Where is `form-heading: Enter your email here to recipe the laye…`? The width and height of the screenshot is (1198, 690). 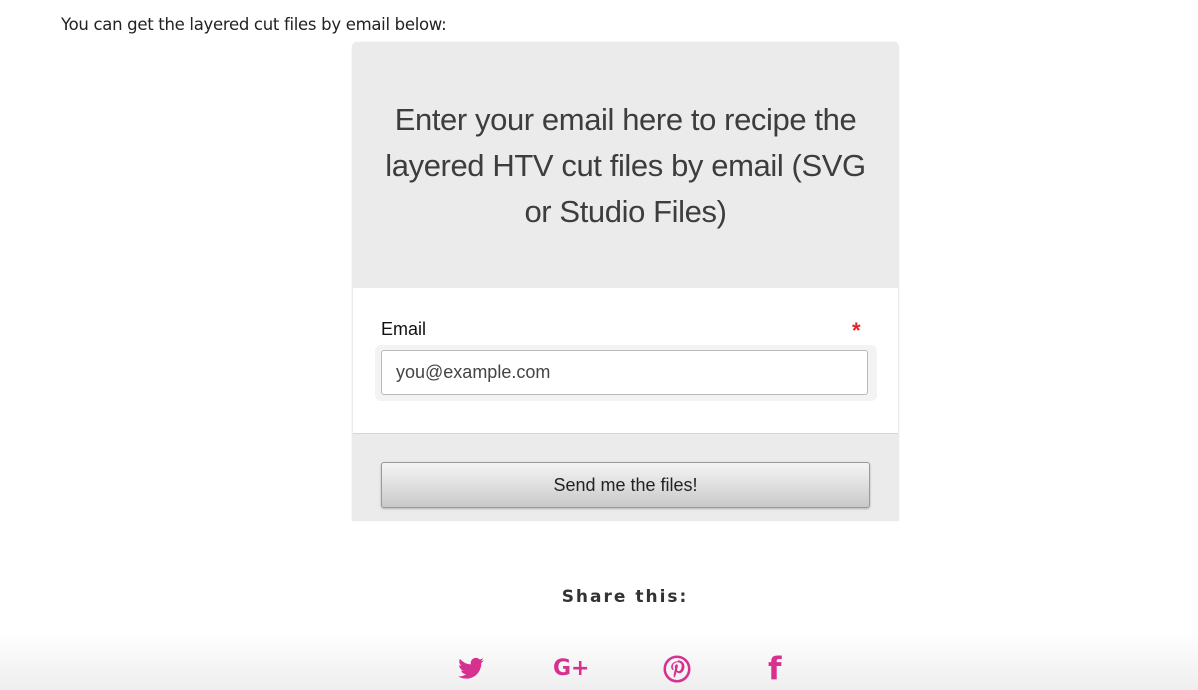 form-heading: Enter your email here to recipe the laye… is located at coordinates (625, 165).